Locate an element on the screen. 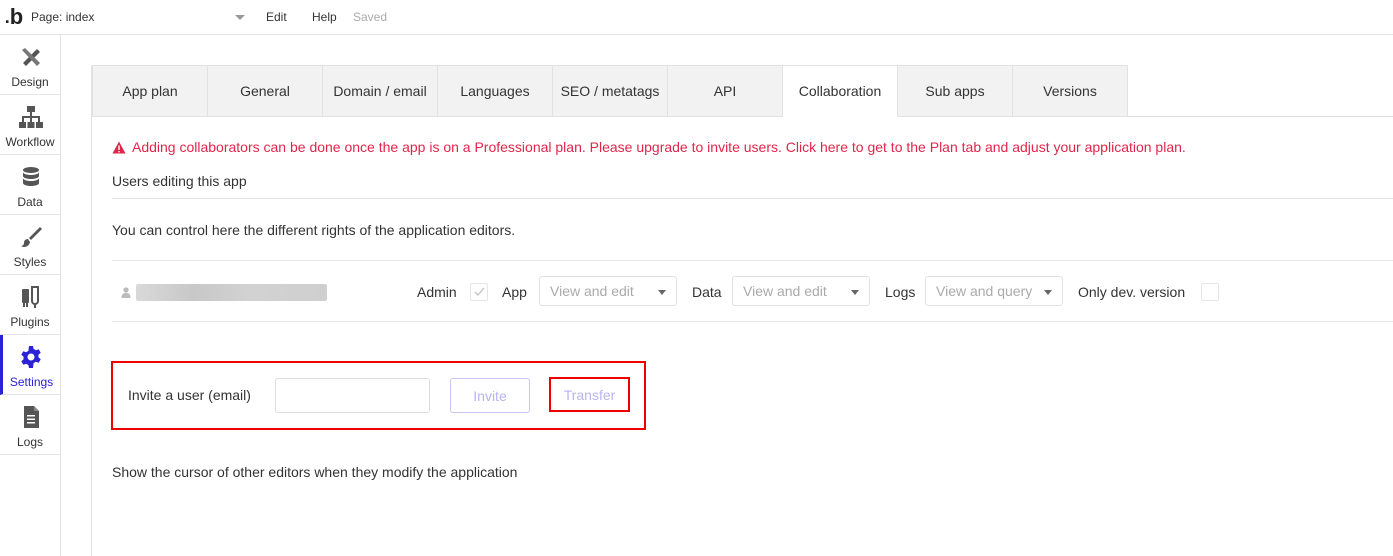 The height and width of the screenshot is (556, 1393). data-rights-dropdown: View and edit is located at coordinates (801, 291).